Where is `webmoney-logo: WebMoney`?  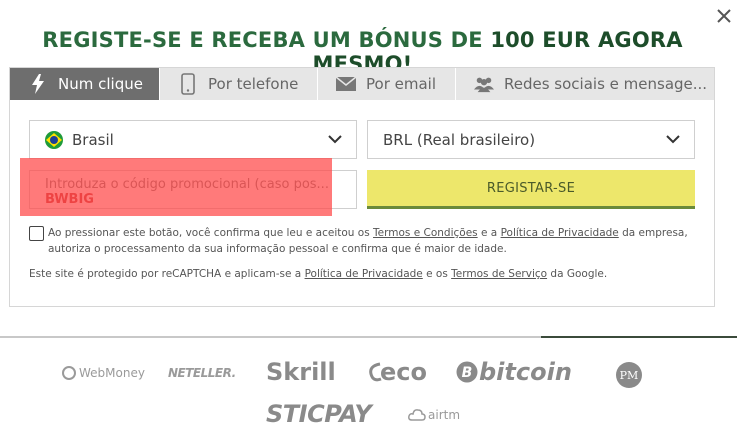 webmoney-logo: WebMoney is located at coordinates (103, 373).